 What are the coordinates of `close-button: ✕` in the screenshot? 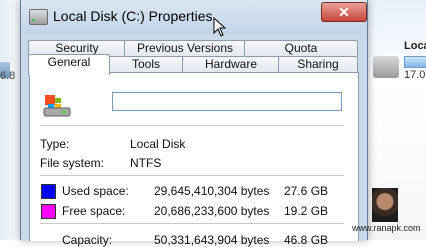 It's located at (344, 12).